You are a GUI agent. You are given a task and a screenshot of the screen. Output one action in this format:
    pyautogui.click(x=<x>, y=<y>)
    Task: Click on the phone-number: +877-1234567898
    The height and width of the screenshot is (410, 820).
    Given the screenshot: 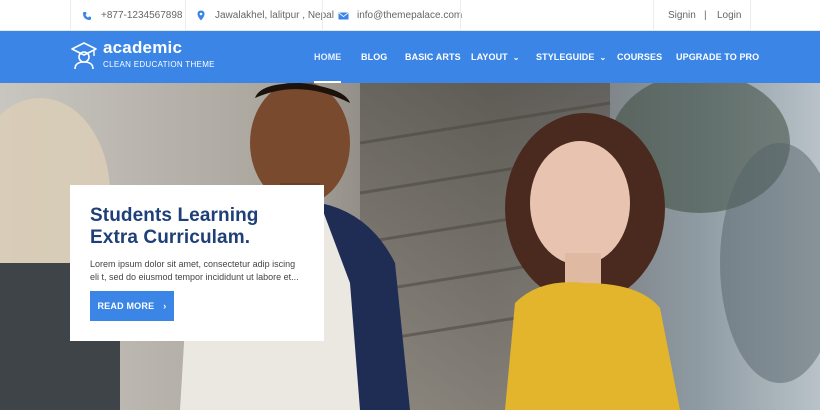 What is the action you would take?
    pyautogui.click(x=142, y=15)
    